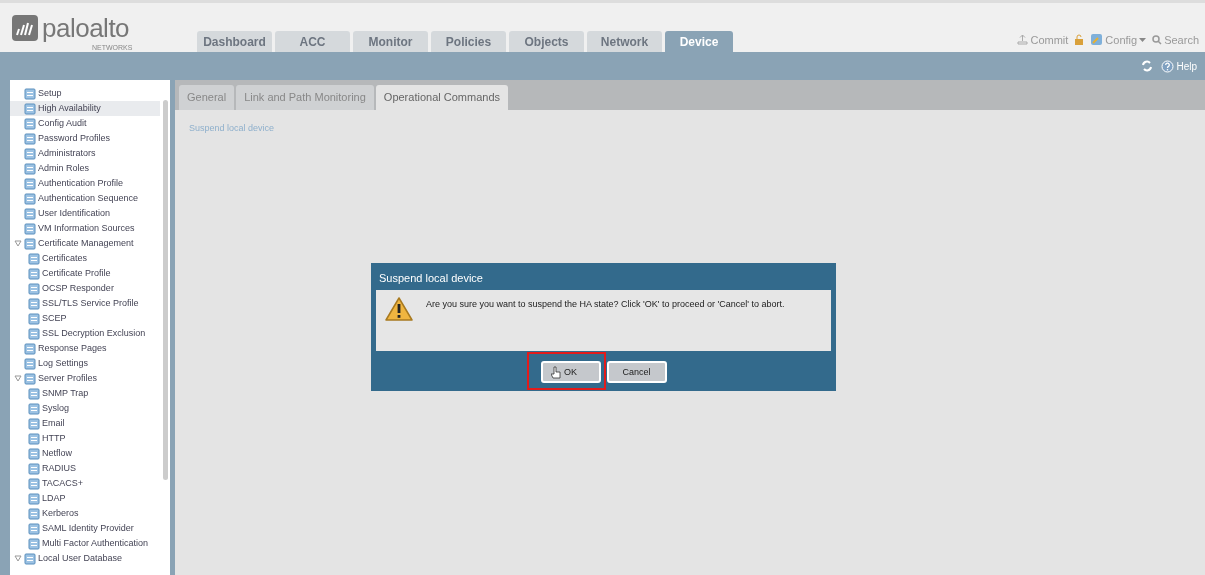  Describe the element at coordinates (636, 372) in the screenshot. I see `dialog-button: Cancel` at that location.